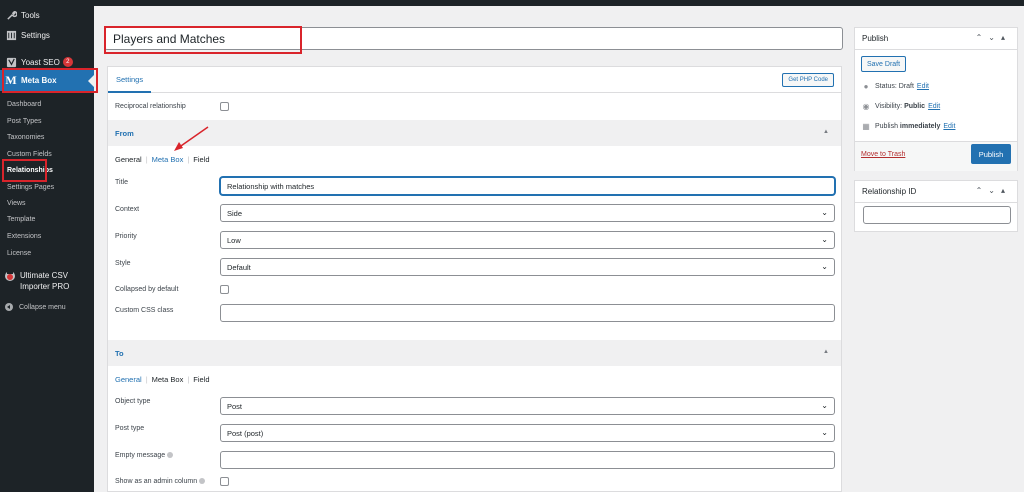 The image size is (1024, 492). Describe the element at coordinates (44, 275) in the screenshot. I see `plugin-name-line1: Ultimate CSV` at that location.